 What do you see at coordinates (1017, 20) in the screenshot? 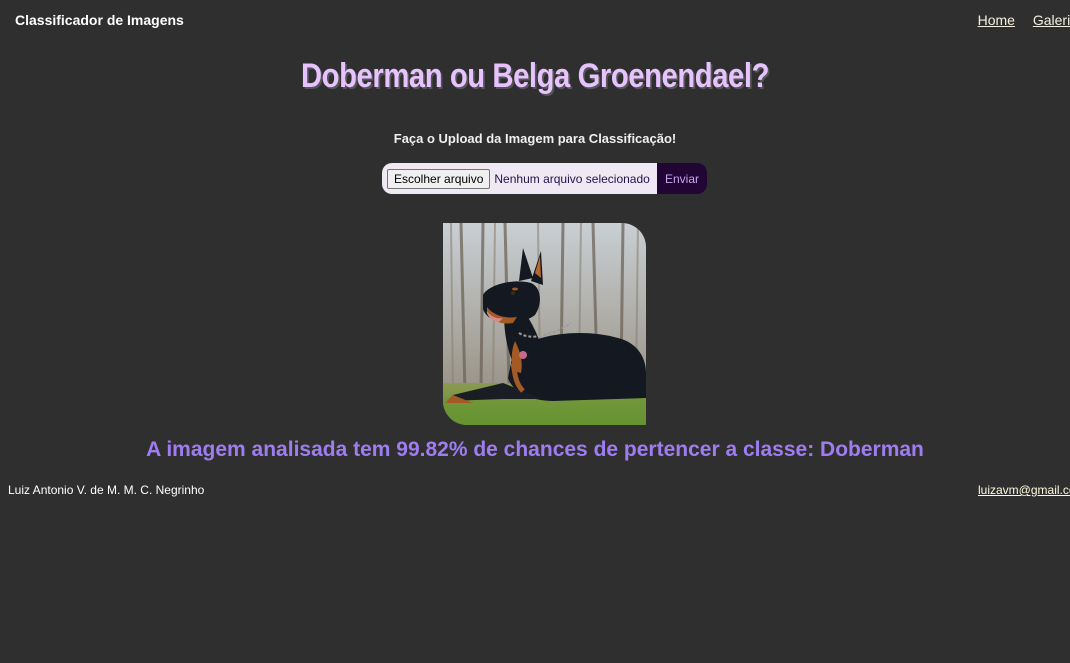
I see `top-nav: Home Galeria` at bounding box center [1017, 20].